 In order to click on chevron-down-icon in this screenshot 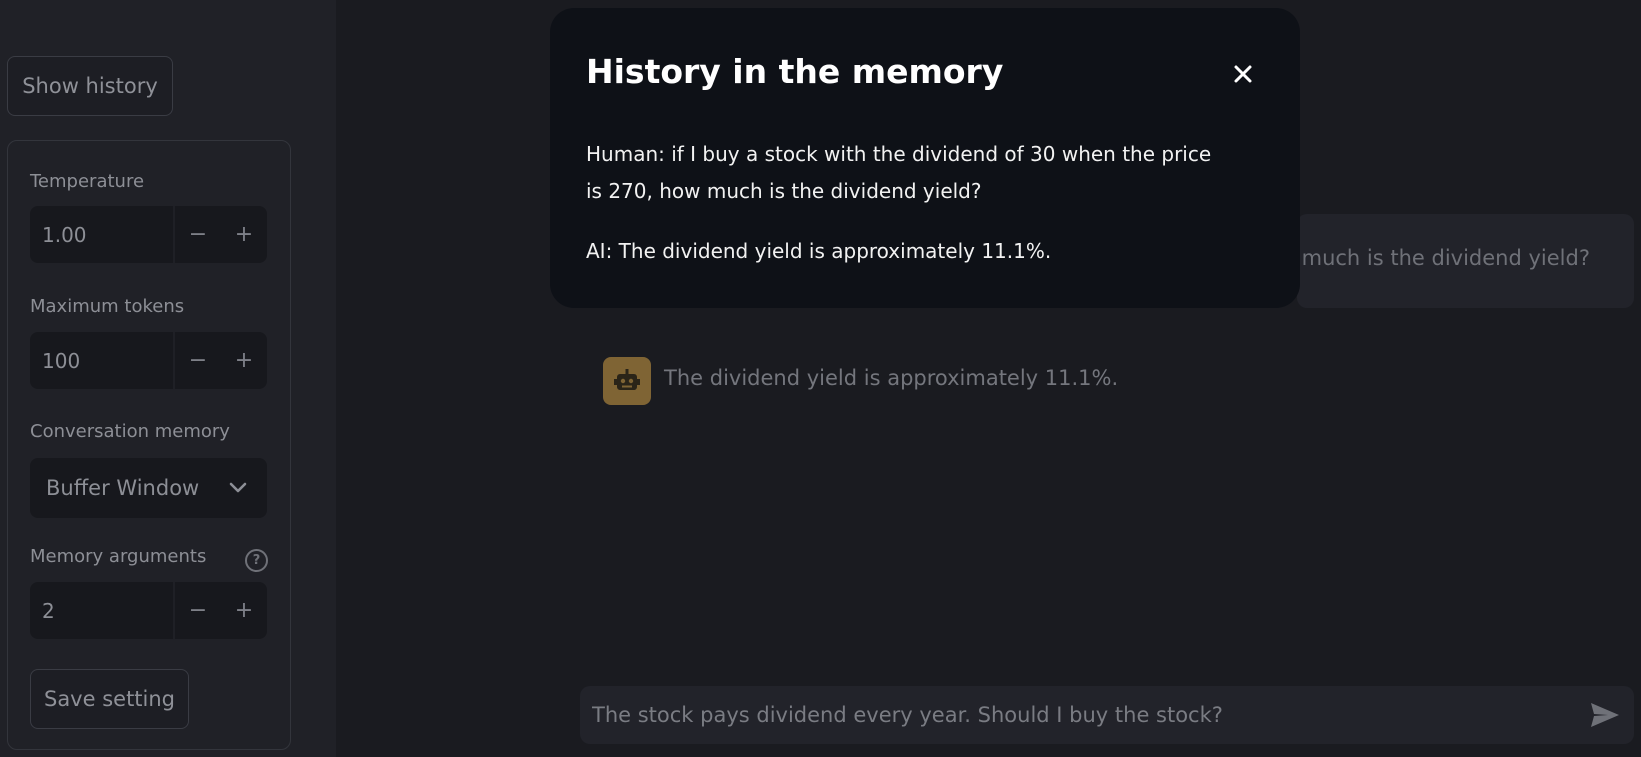, I will do `click(238, 487)`.